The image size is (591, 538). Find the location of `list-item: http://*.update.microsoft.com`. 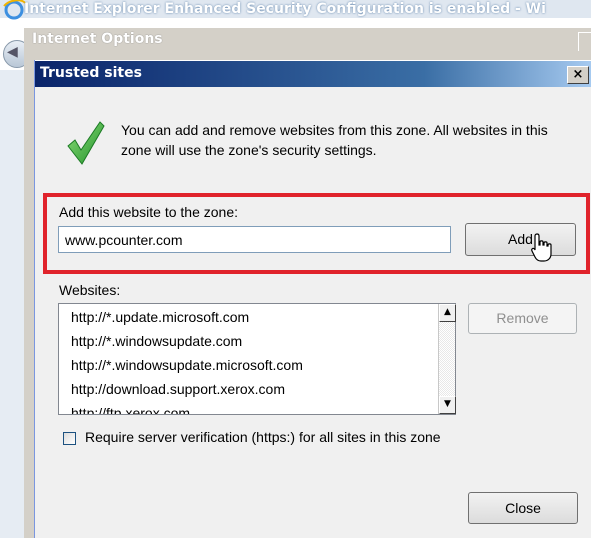

list-item: http://*.update.microsoft.com is located at coordinates (160, 317).